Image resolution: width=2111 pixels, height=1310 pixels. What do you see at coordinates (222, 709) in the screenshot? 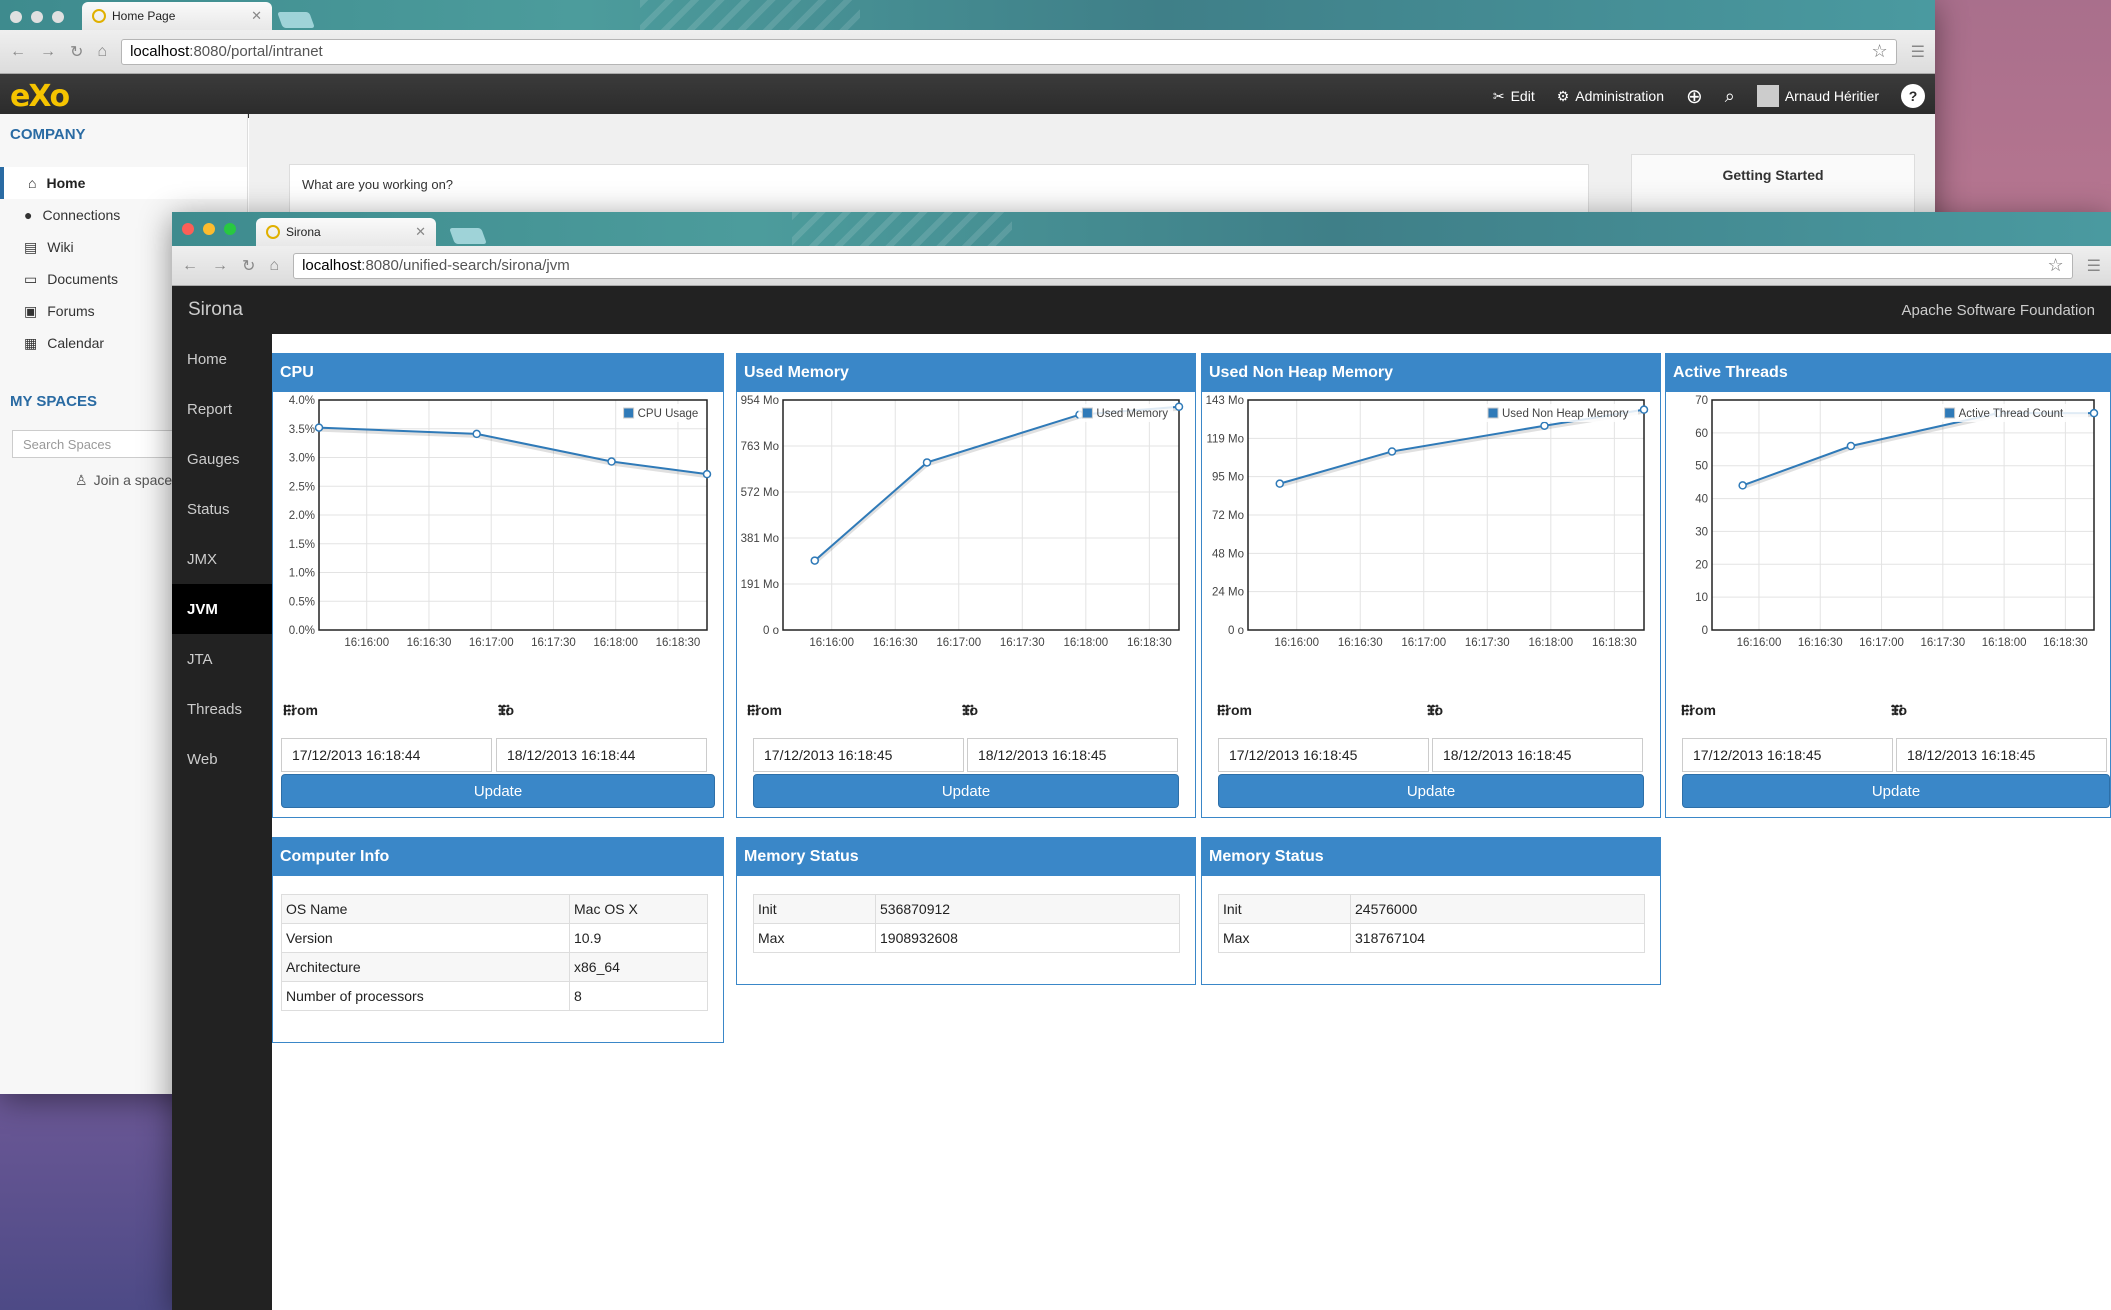
I see `nav-threads: Threads` at bounding box center [222, 709].